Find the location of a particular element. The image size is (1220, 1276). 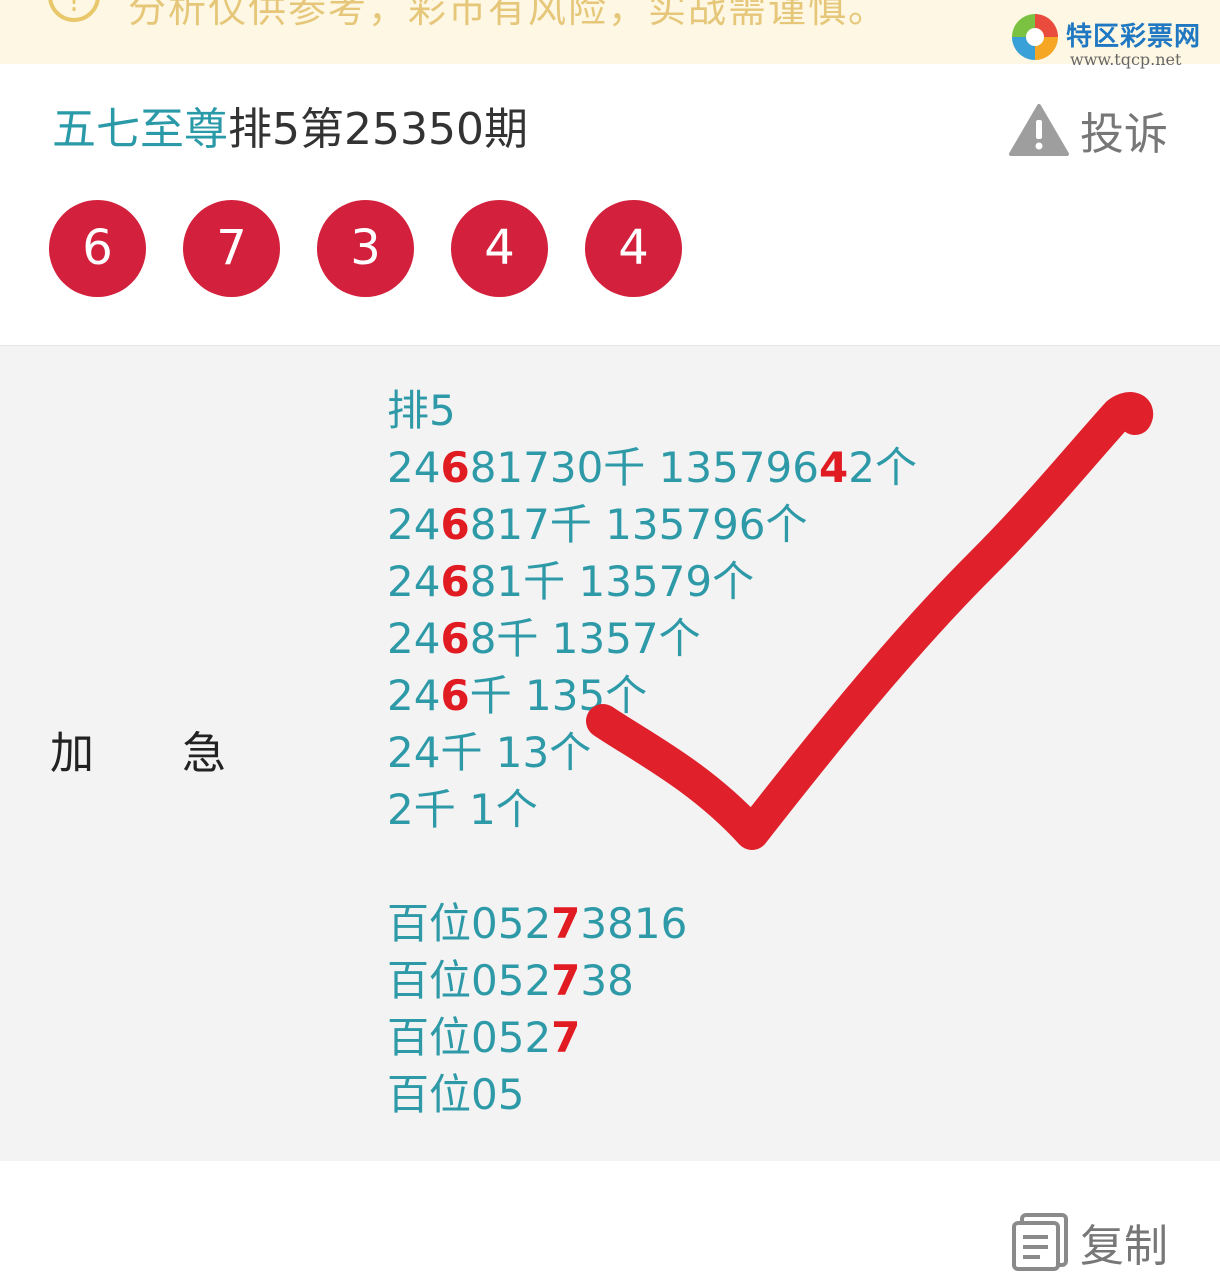

forecast-line: 百位05 is located at coordinates (652, 1094).